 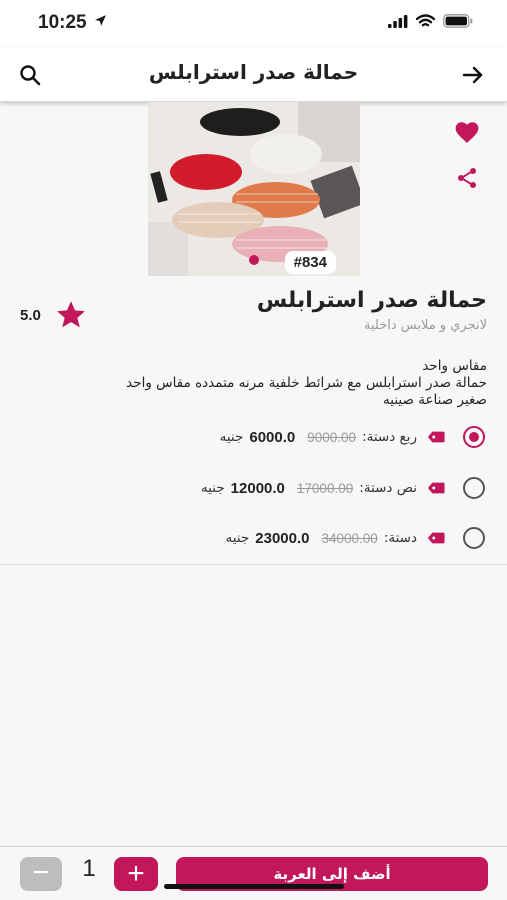 I want to click on option-quarter-dozen: ربع دستة: 9000.00 6000.0 جنيه, so click(x=253, y=437).